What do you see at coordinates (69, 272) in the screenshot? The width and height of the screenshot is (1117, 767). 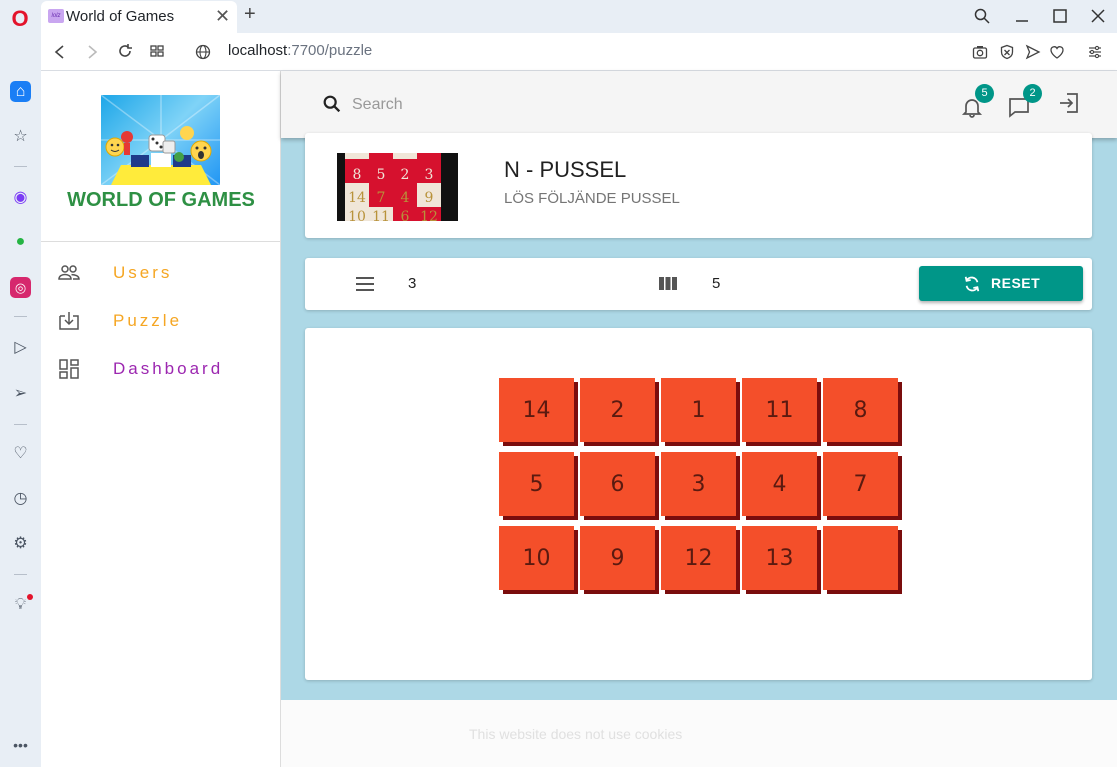 I see `people-icon` at bounding box center [69, 272].